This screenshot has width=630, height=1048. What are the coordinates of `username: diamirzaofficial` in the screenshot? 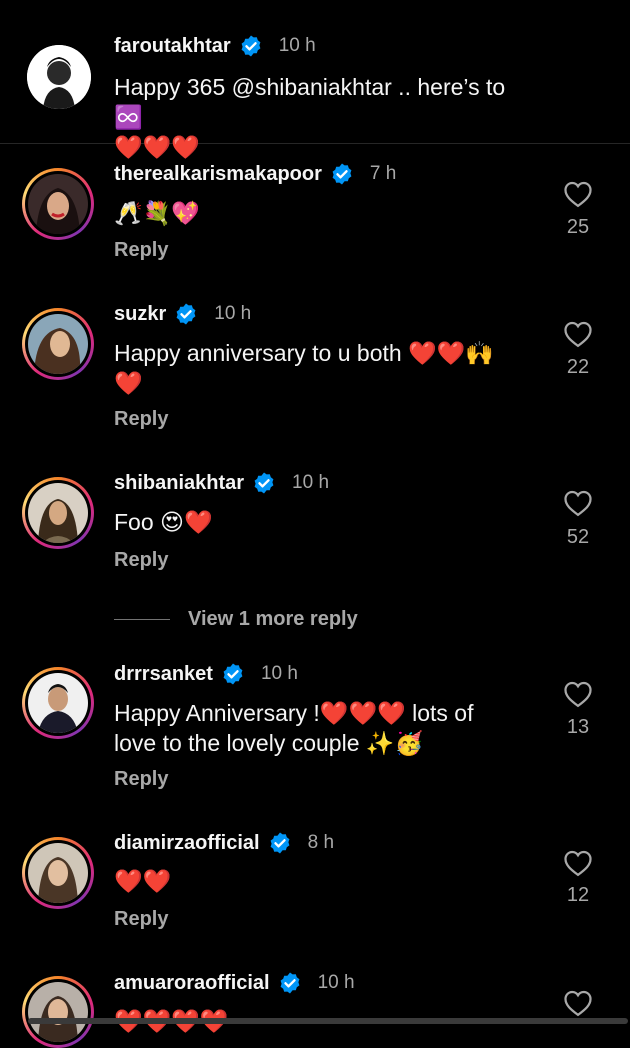 It's located at (187, 843).